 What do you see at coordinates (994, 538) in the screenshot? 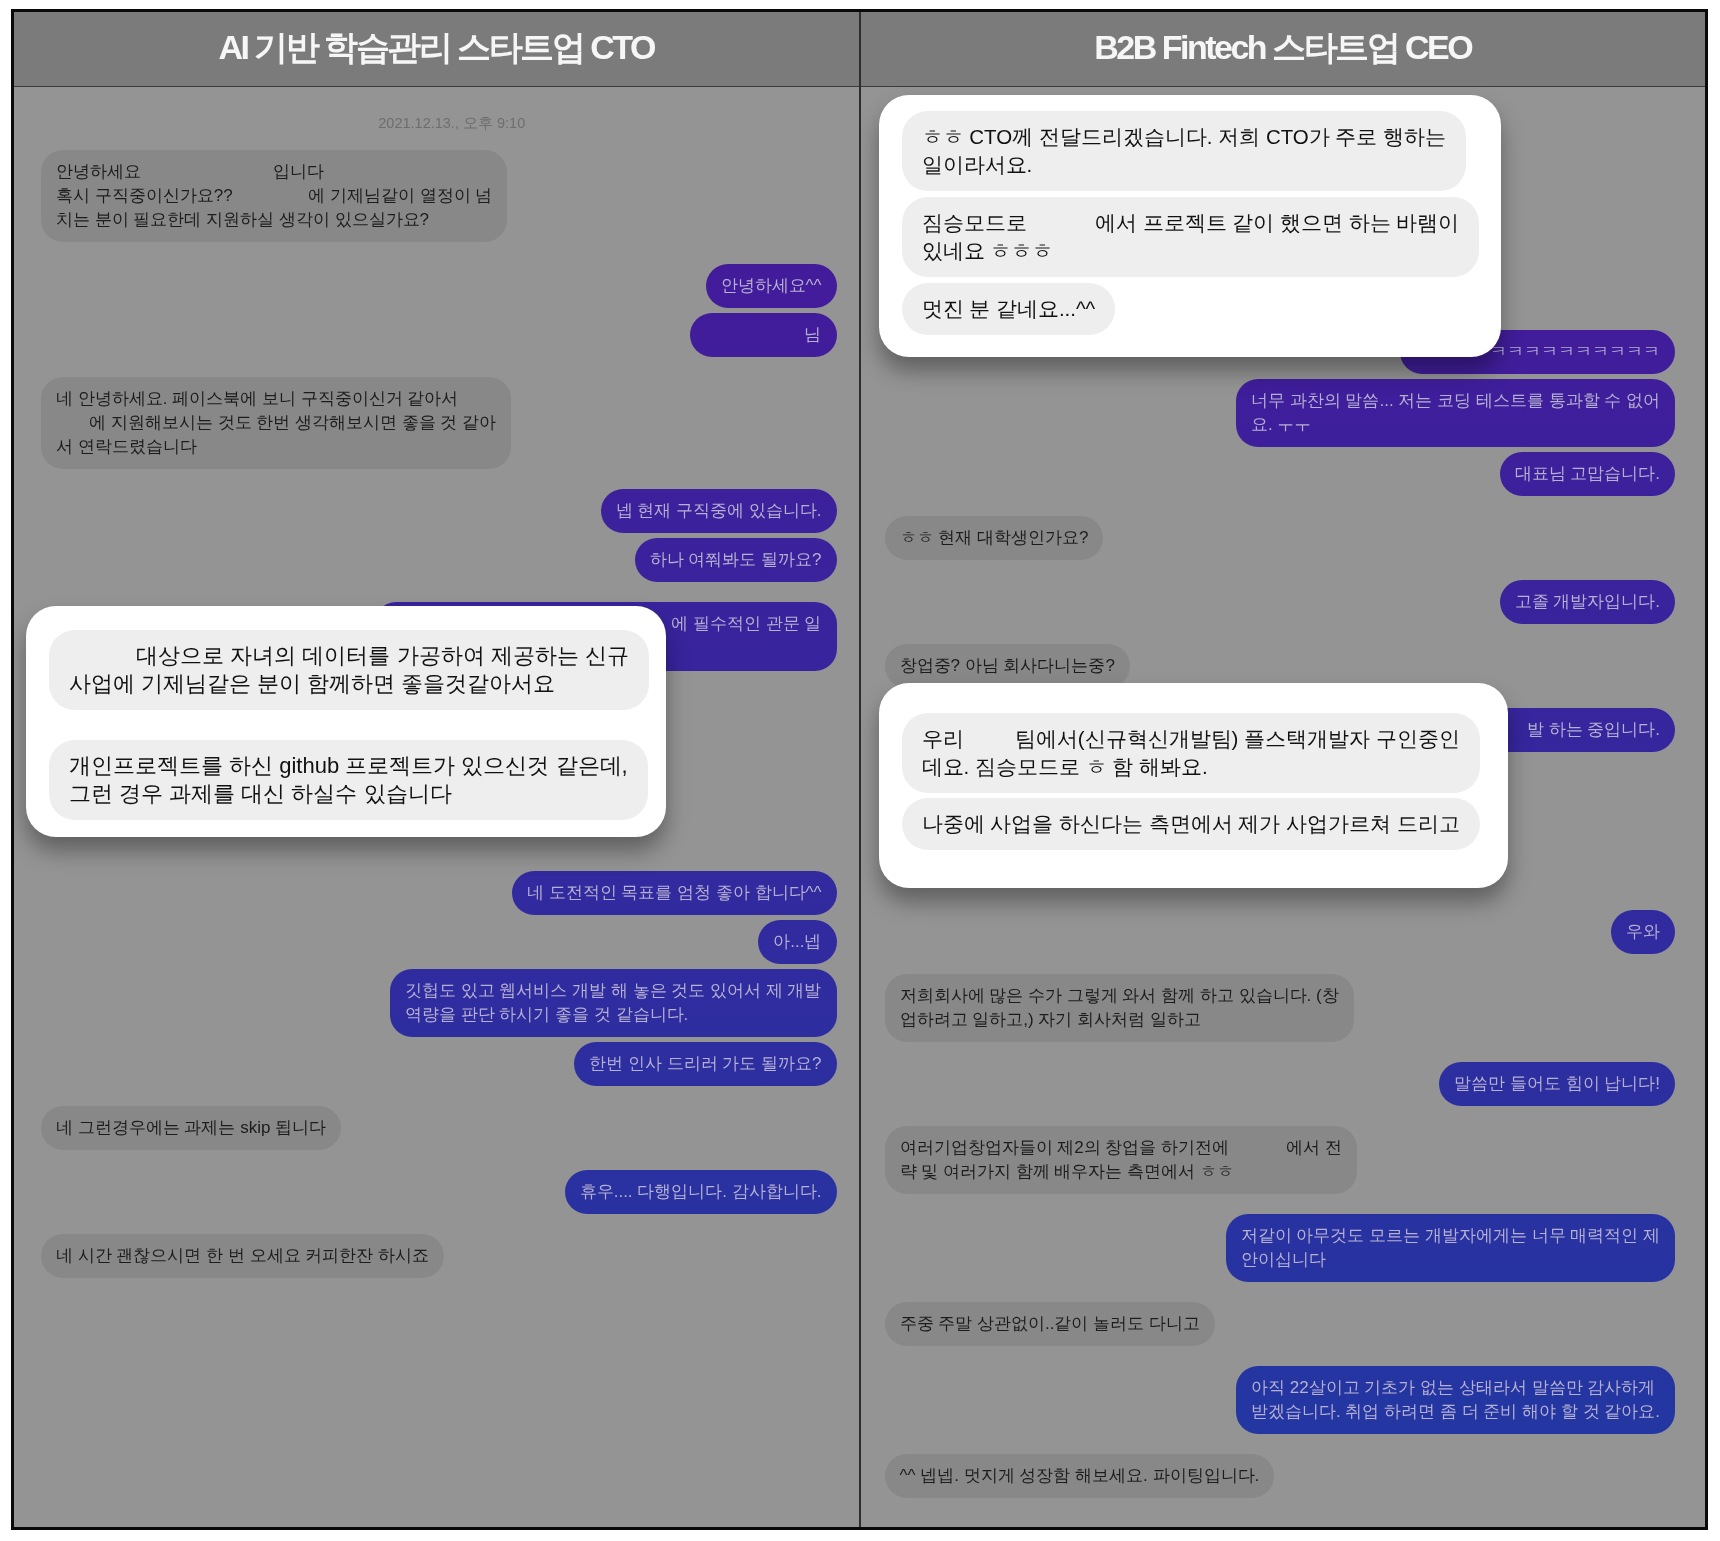
I see `received-message: ㅎㅎ 현재 대학생인가요?` at bounding box center [994, 538].